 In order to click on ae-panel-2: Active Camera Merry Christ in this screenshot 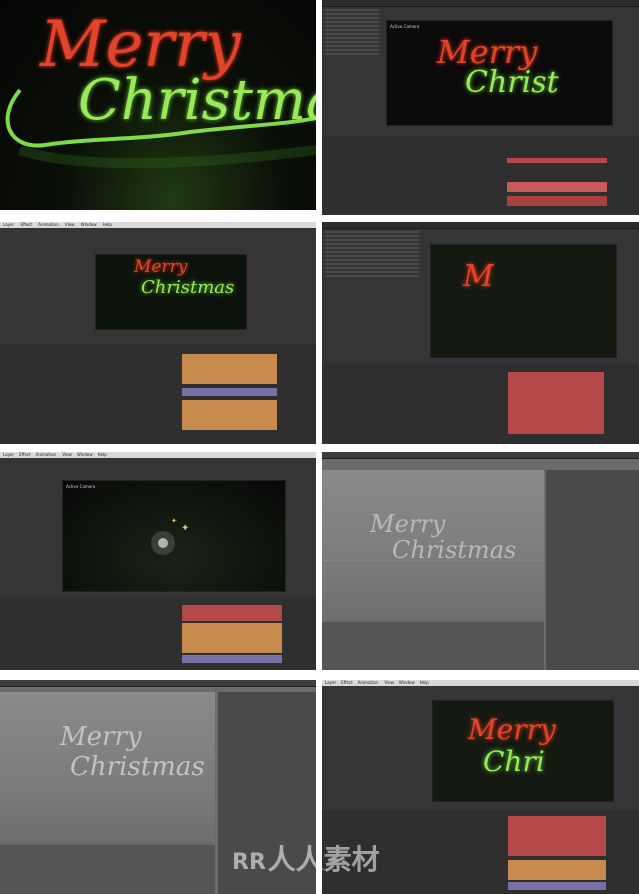, I will do `click(480, 107)`.